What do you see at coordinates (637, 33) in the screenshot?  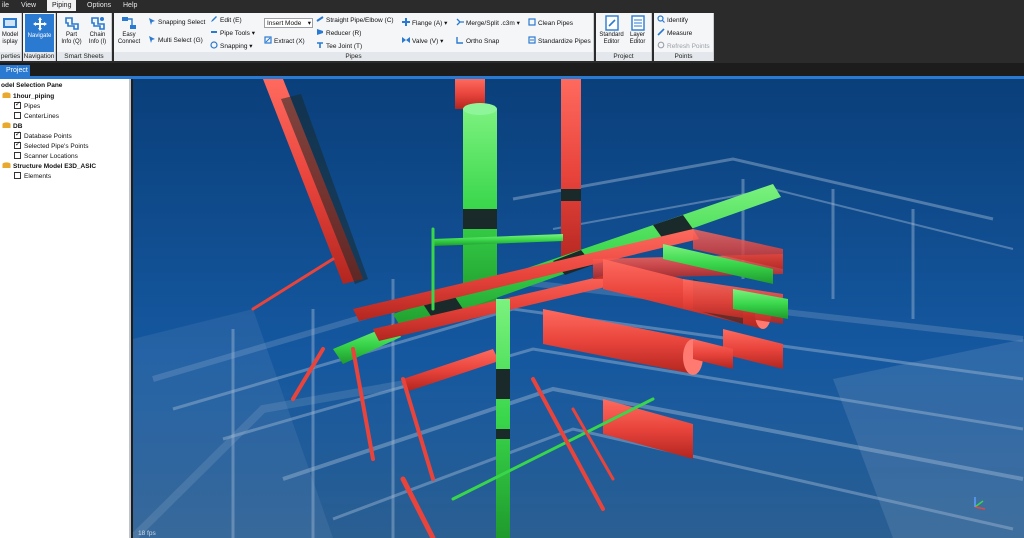 I see `layer-editor-button: Layer Editor` at bounding box center [637, 33].